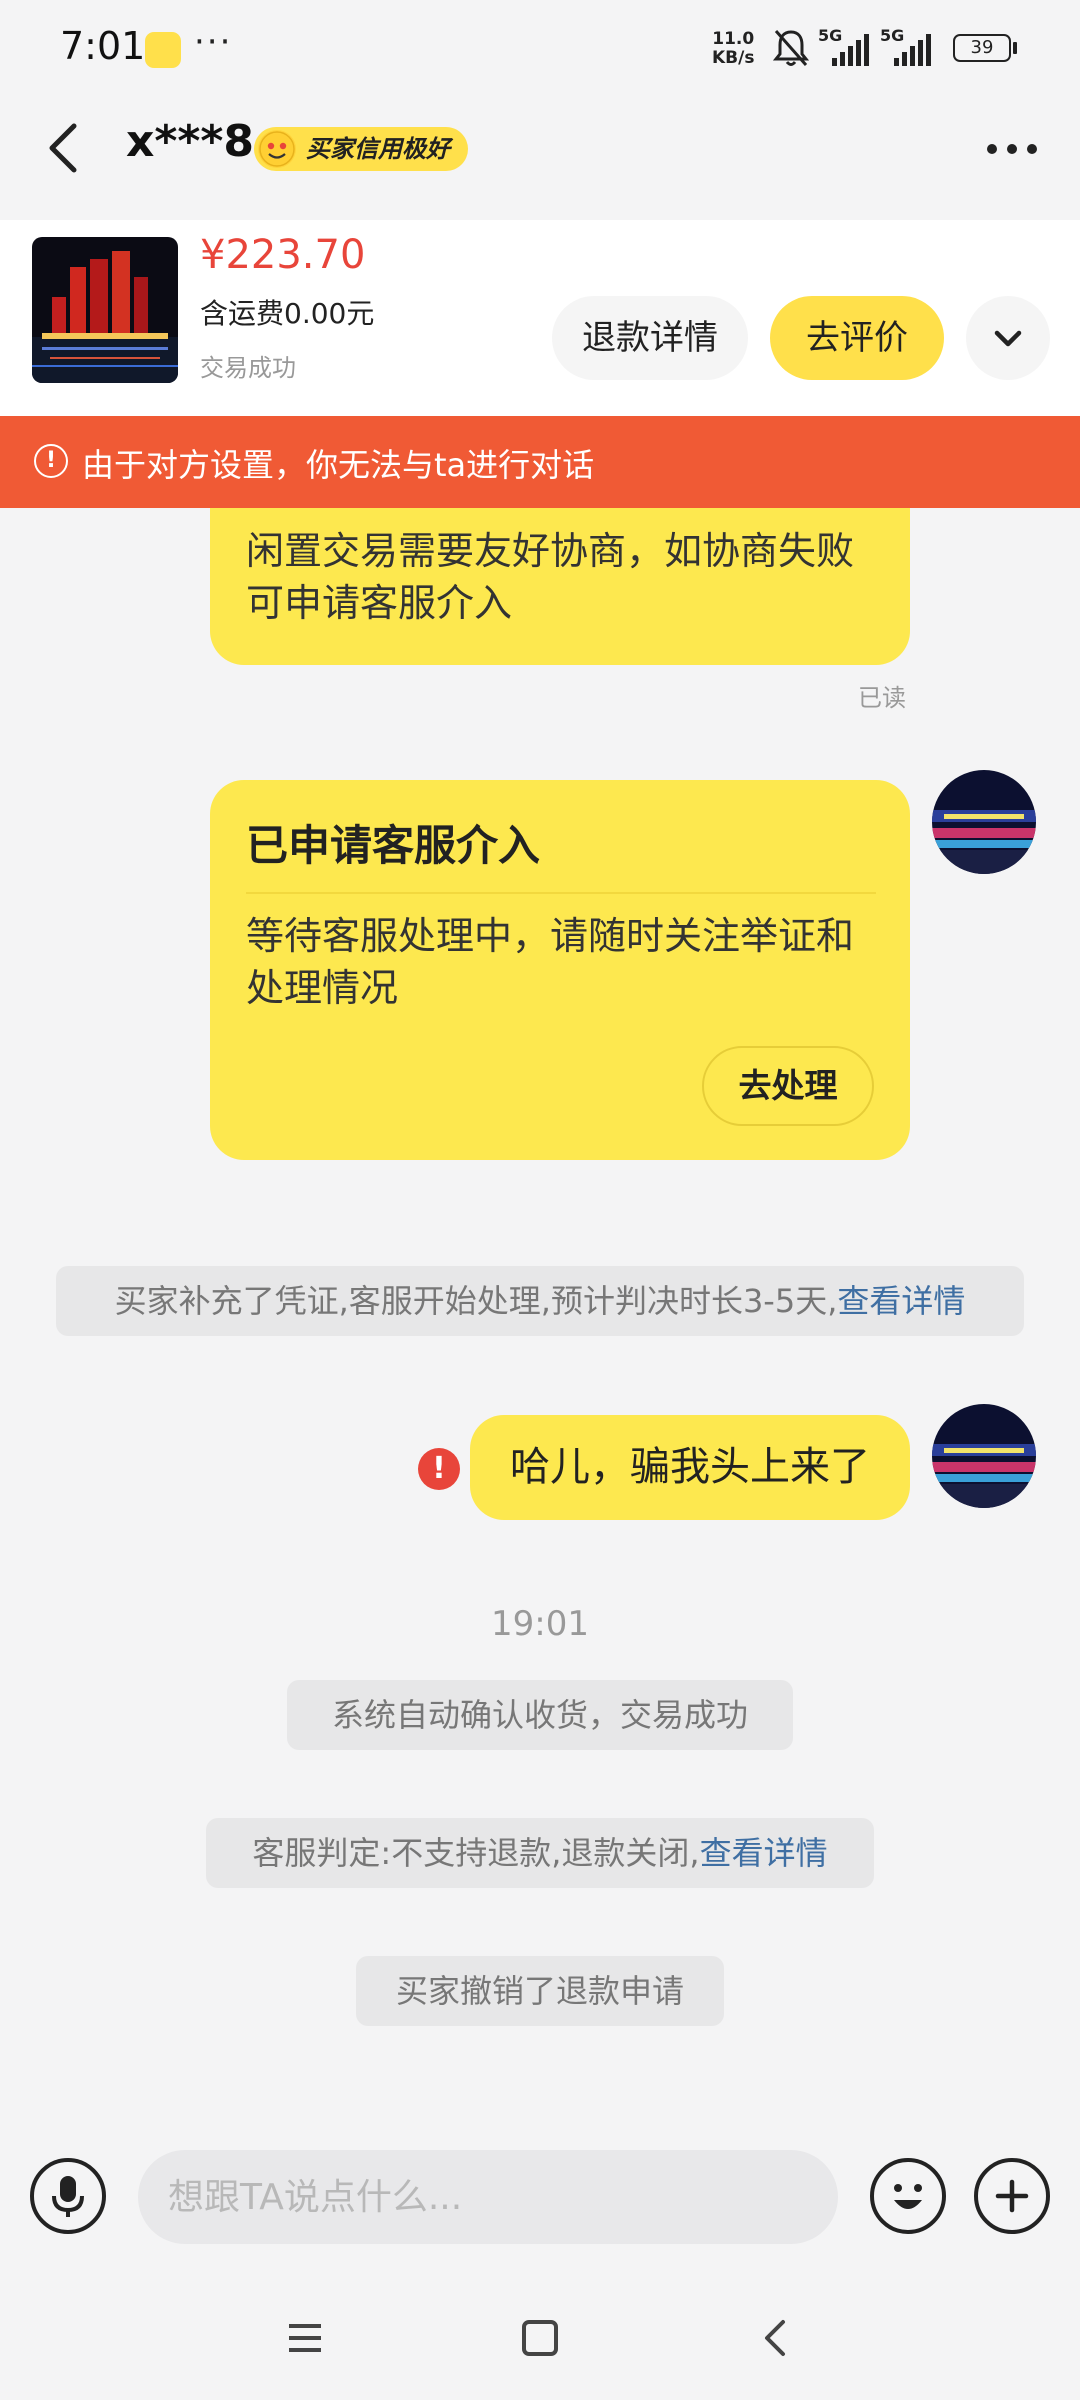  Describe the element at coordinates (1015, 48) in the screenshot. I see `battery-tip` at that location.